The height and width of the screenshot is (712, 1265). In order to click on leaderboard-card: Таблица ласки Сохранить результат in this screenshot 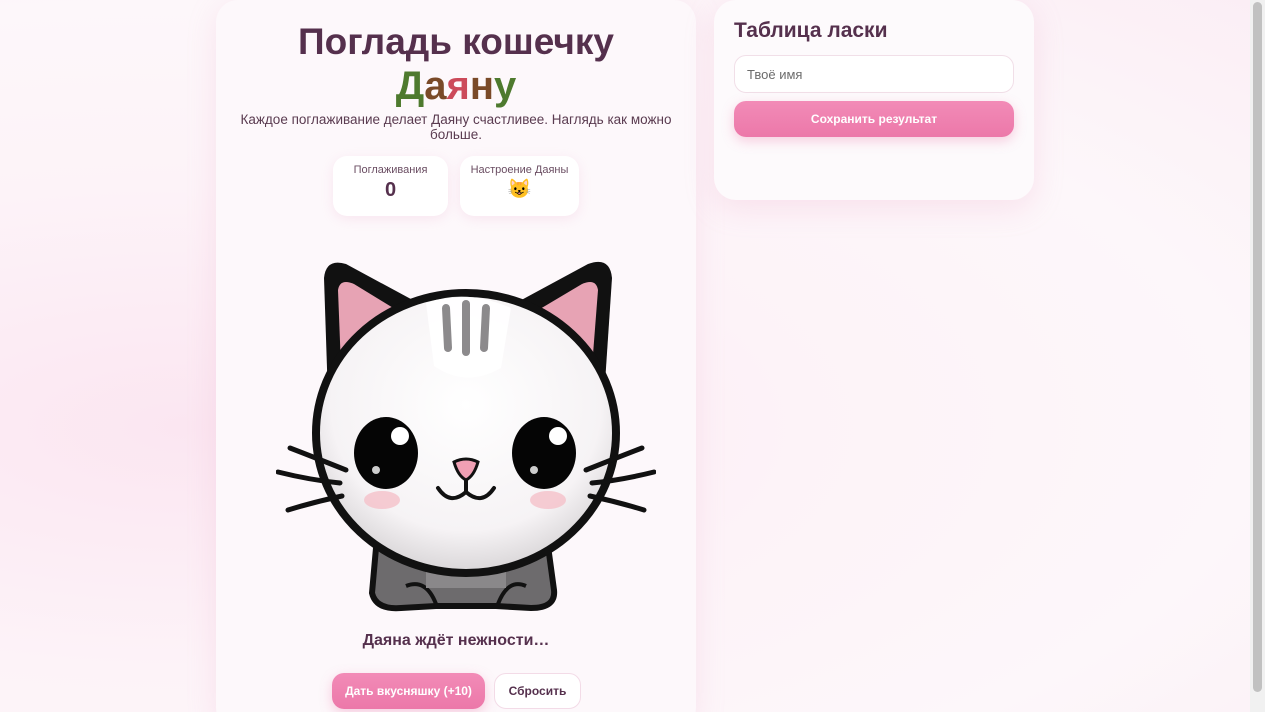, I will do `click(874, 100)`.